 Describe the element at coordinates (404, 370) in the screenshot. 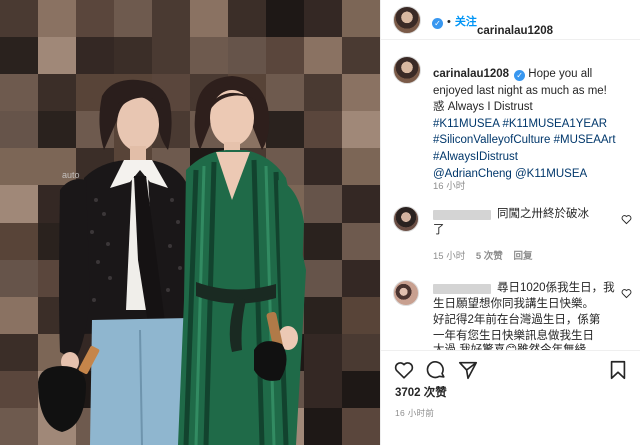

I see `heart-icon` at that location.